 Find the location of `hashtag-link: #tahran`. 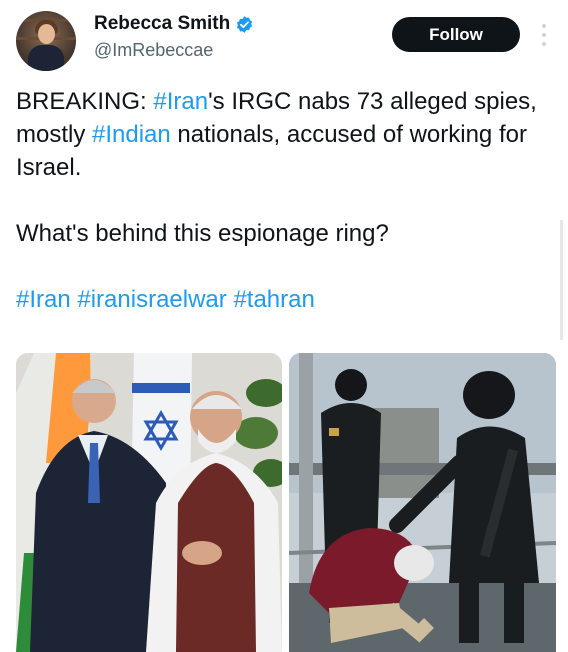

hashtag-link: #tahran is located at coordinates (273, 299).